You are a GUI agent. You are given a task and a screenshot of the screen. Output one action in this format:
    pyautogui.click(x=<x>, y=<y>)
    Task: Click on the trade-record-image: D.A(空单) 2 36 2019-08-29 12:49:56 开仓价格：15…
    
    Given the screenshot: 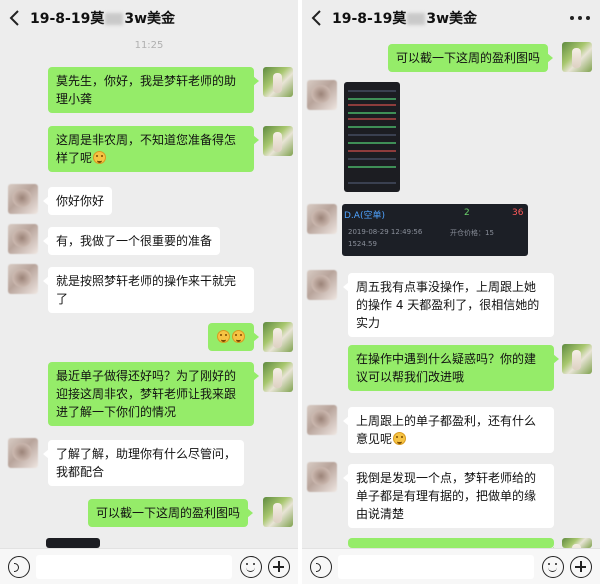 What is the action you would take?
    pyautogui.click(x=435, y=230)
    